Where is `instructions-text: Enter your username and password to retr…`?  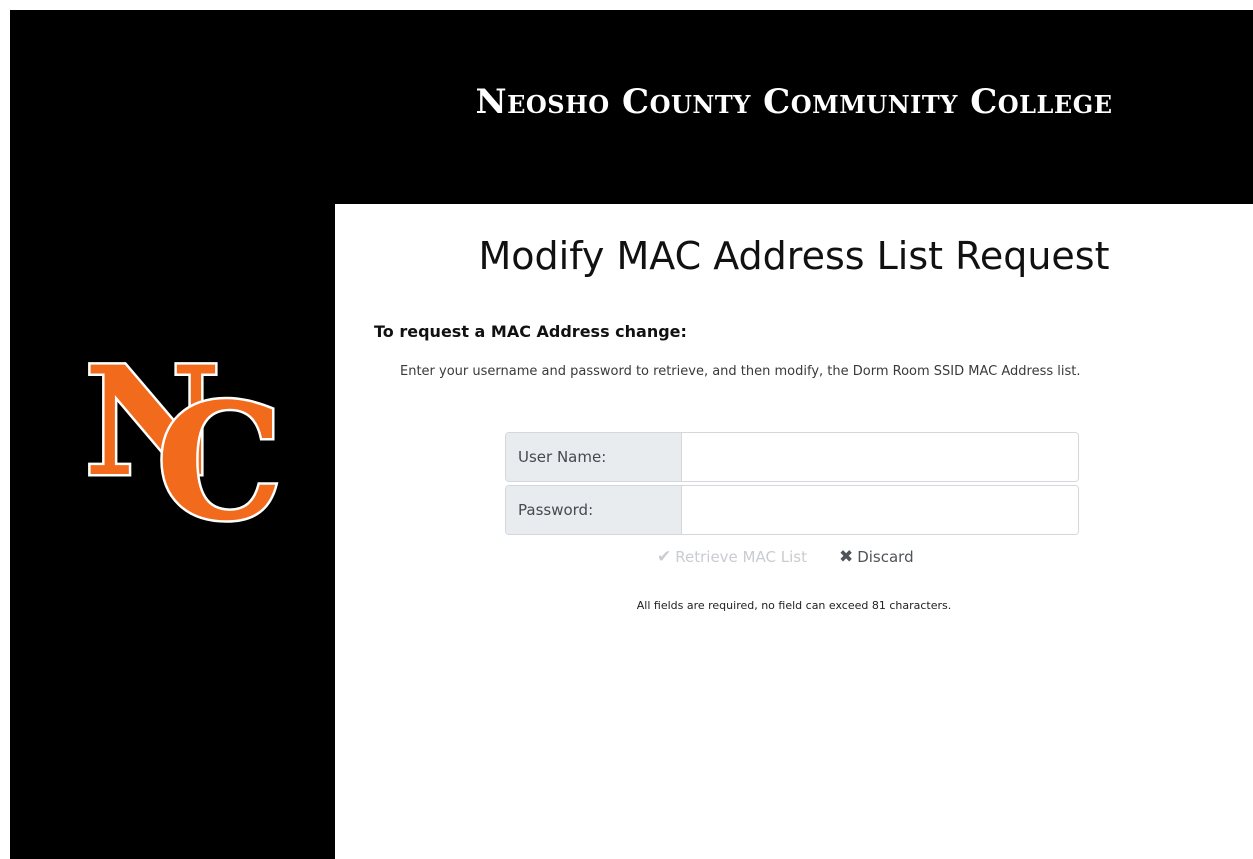 instructions-text: Enter your username and password to retr… is located at coordinates (740, 371).